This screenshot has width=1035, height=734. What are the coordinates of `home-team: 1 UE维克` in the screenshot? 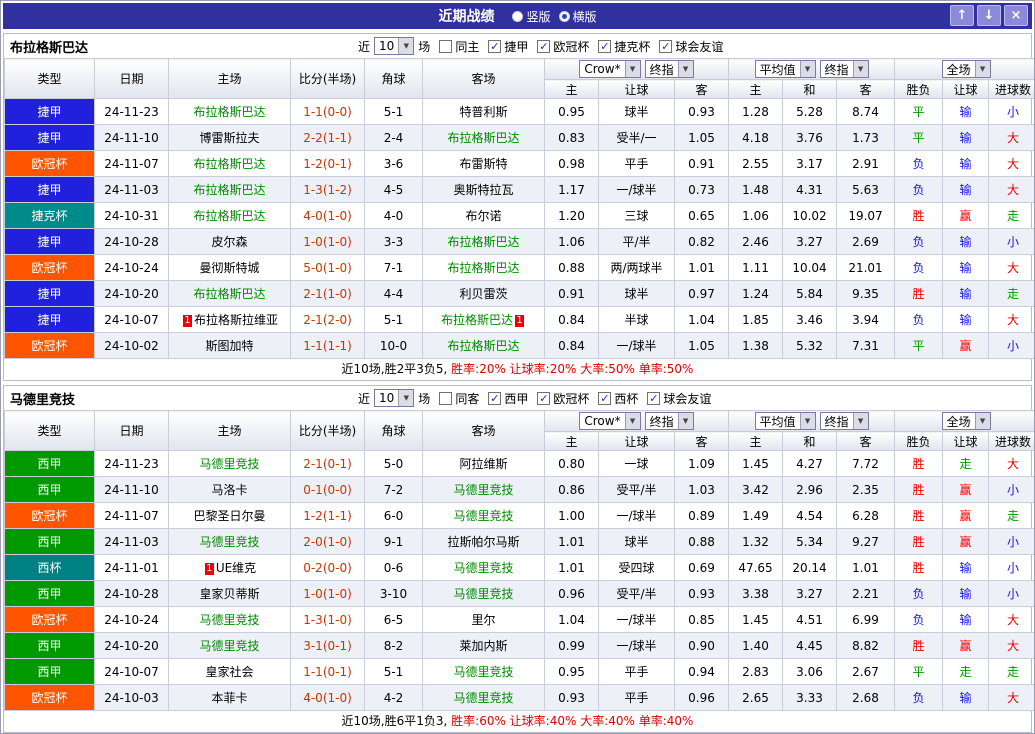 It's located at (229, 567).